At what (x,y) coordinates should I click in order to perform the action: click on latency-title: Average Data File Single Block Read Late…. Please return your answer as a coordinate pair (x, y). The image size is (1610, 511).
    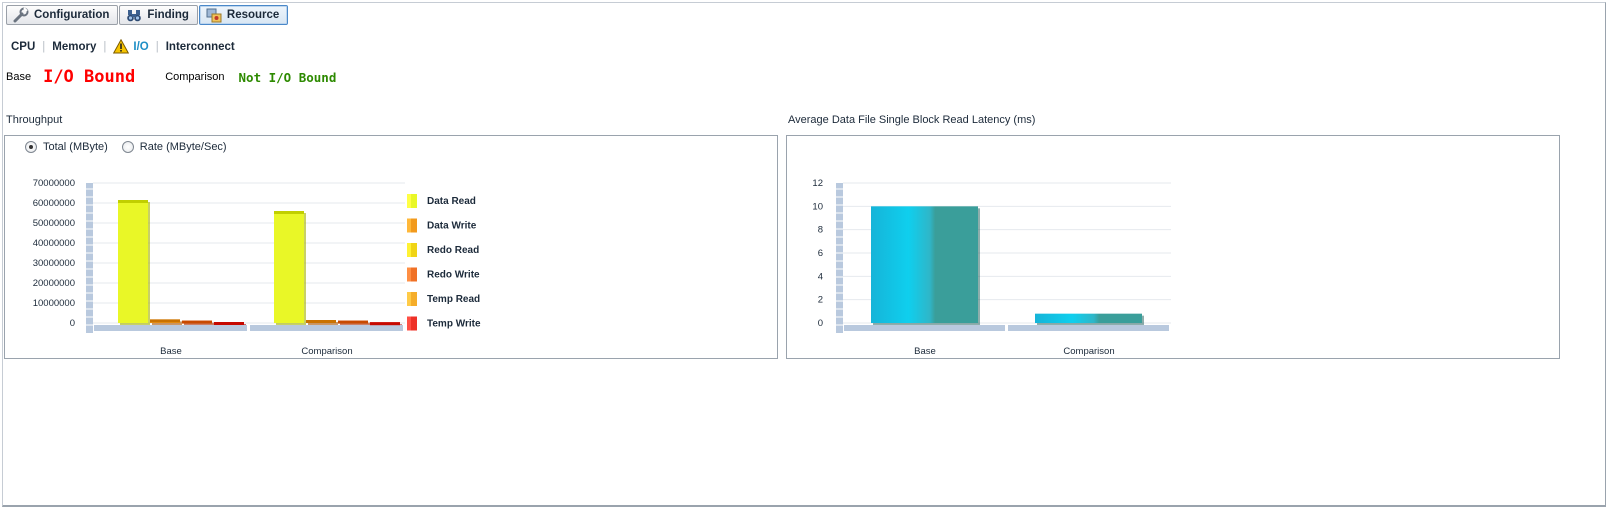
    Looking at the image, I should click on (912, 120).